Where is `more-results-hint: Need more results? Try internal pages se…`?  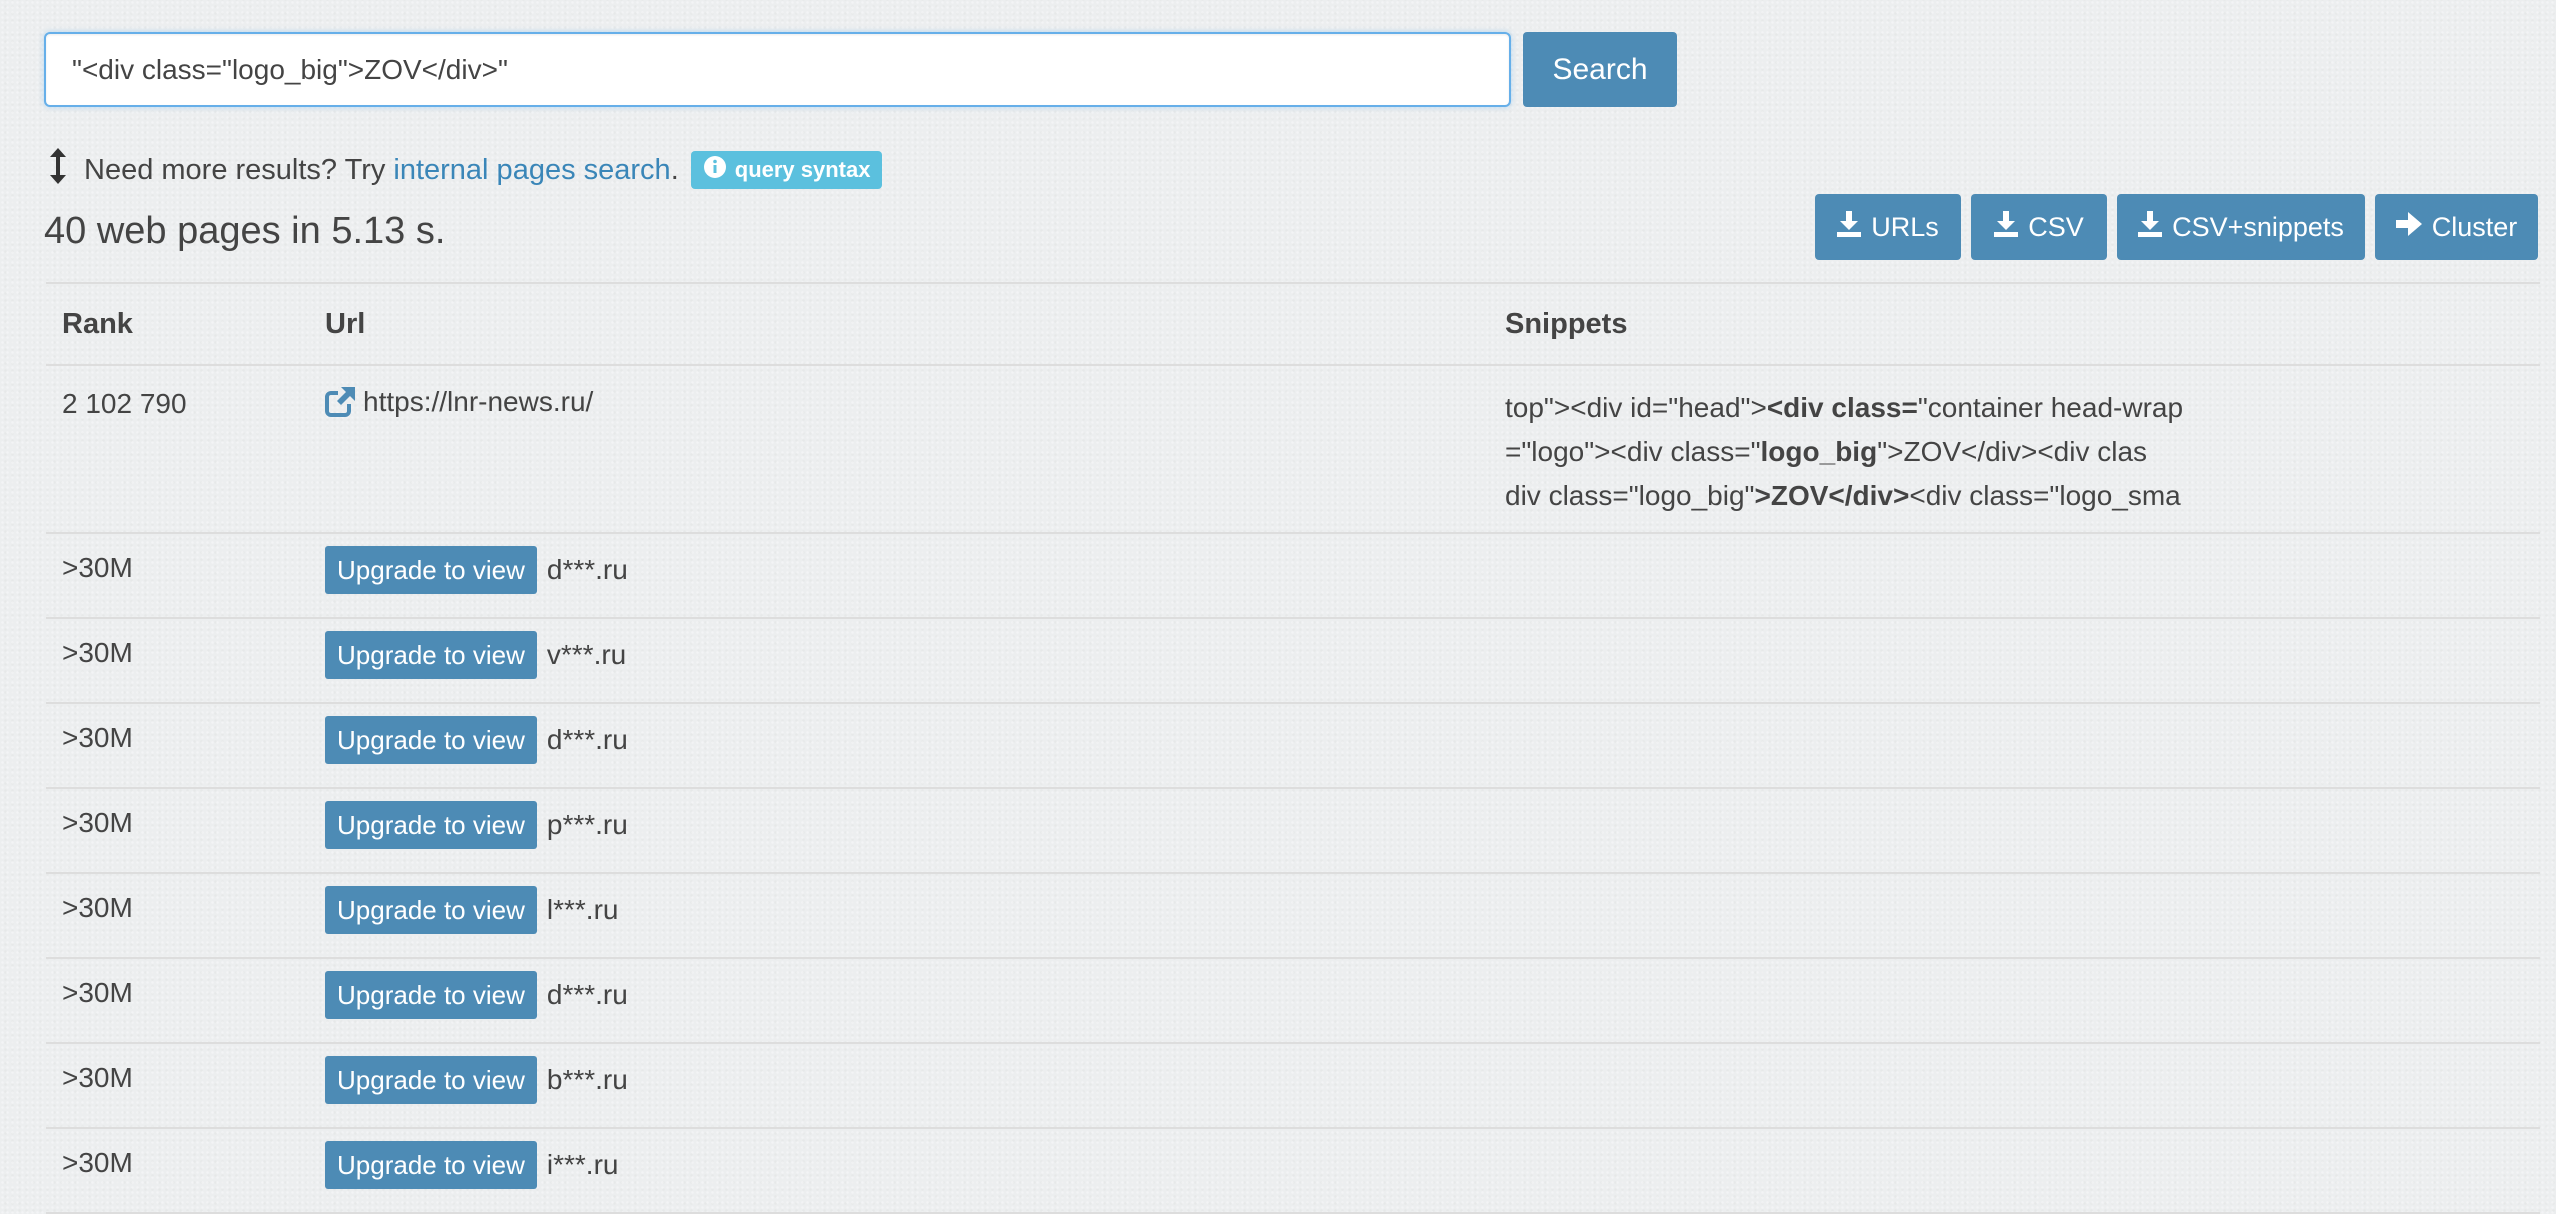
more-results-hint: Need more results? Try internal pages se… is located at coordinates (465, 170).